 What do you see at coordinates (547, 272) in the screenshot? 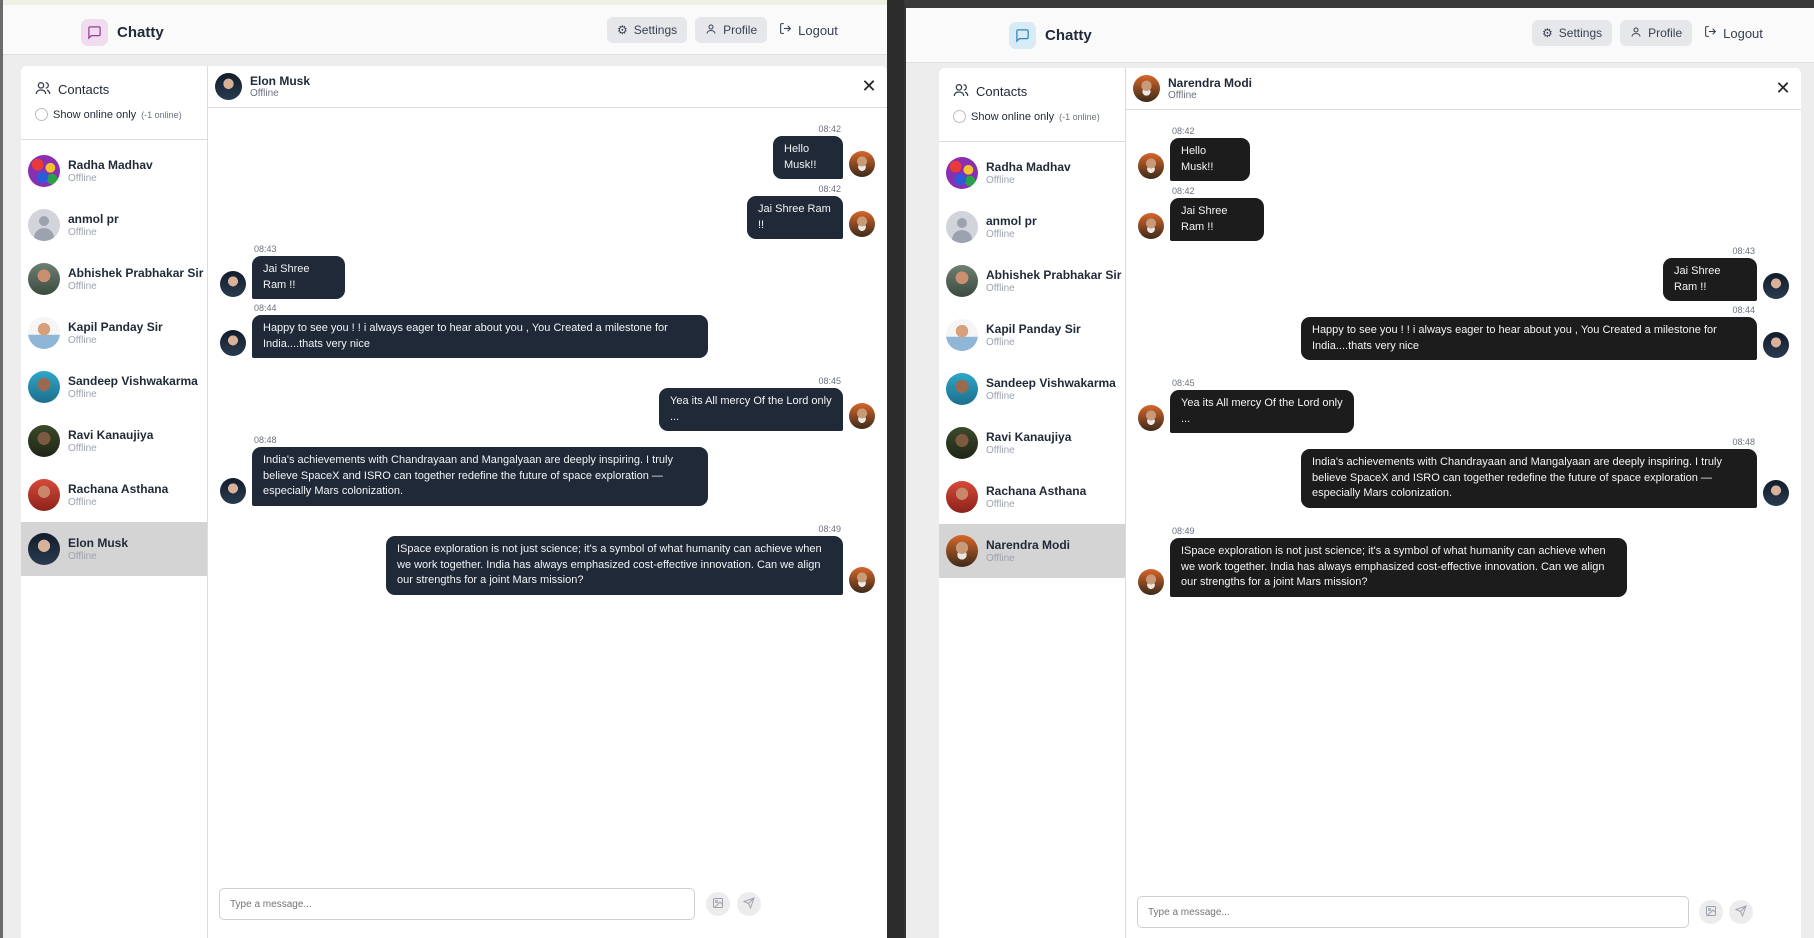
I see `message-incoming: 08:43 Jai Shree Ram !!` at bounding box center [547, 272].